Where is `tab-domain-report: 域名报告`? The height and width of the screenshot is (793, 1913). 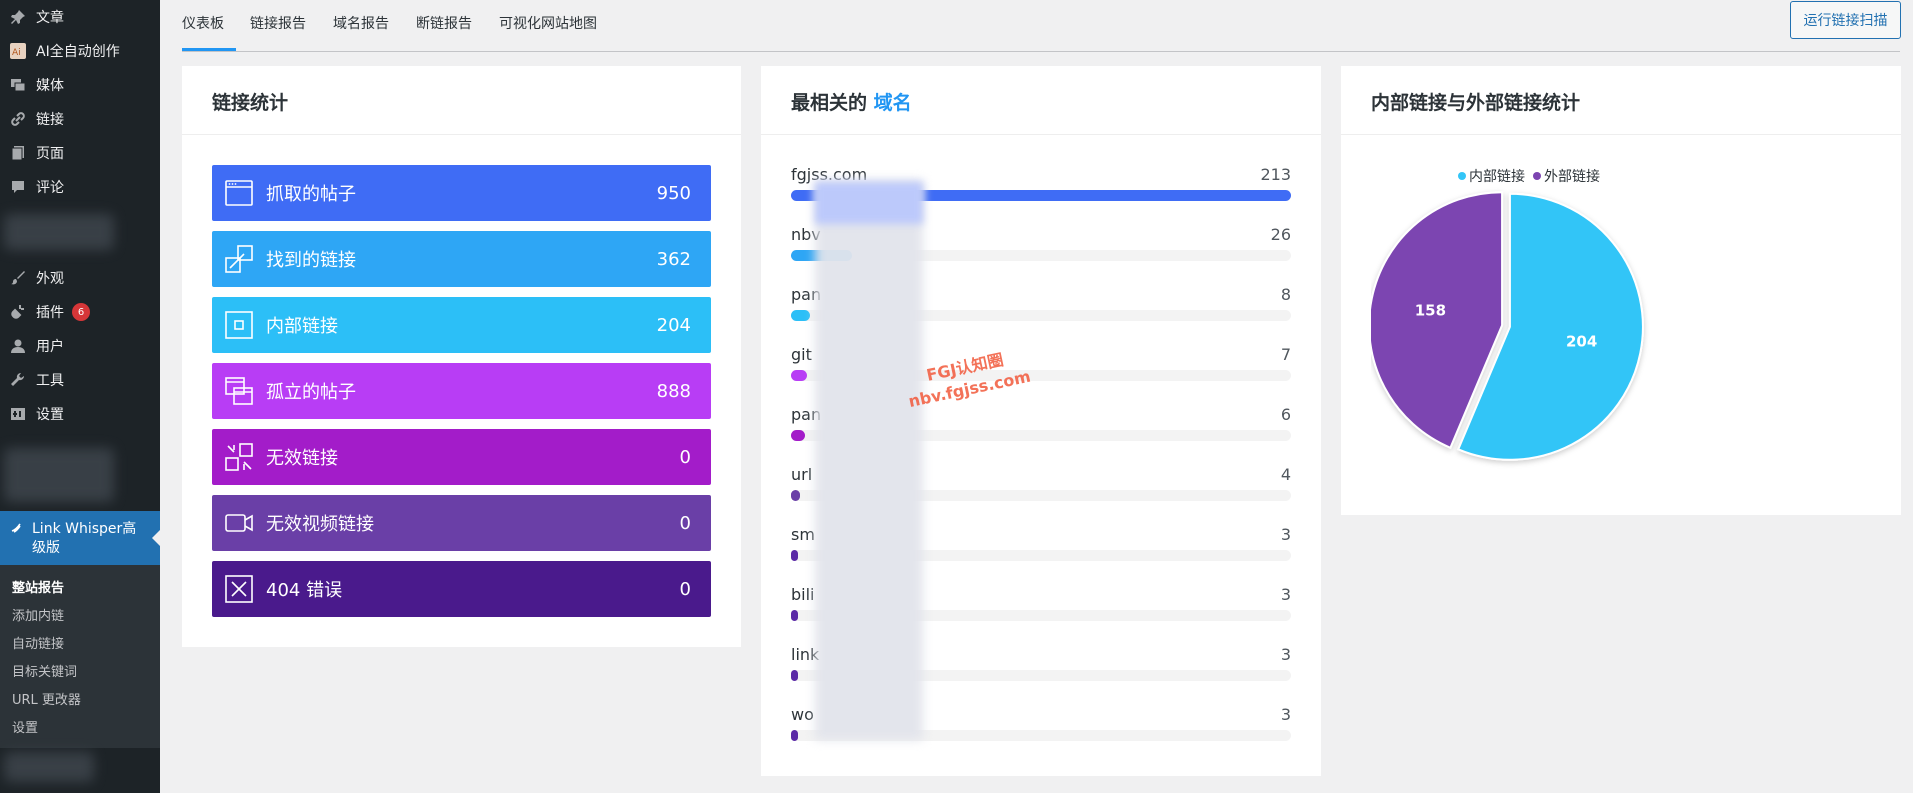
tab-domain-report: 域名报告 is located at coordinates (361, 23).